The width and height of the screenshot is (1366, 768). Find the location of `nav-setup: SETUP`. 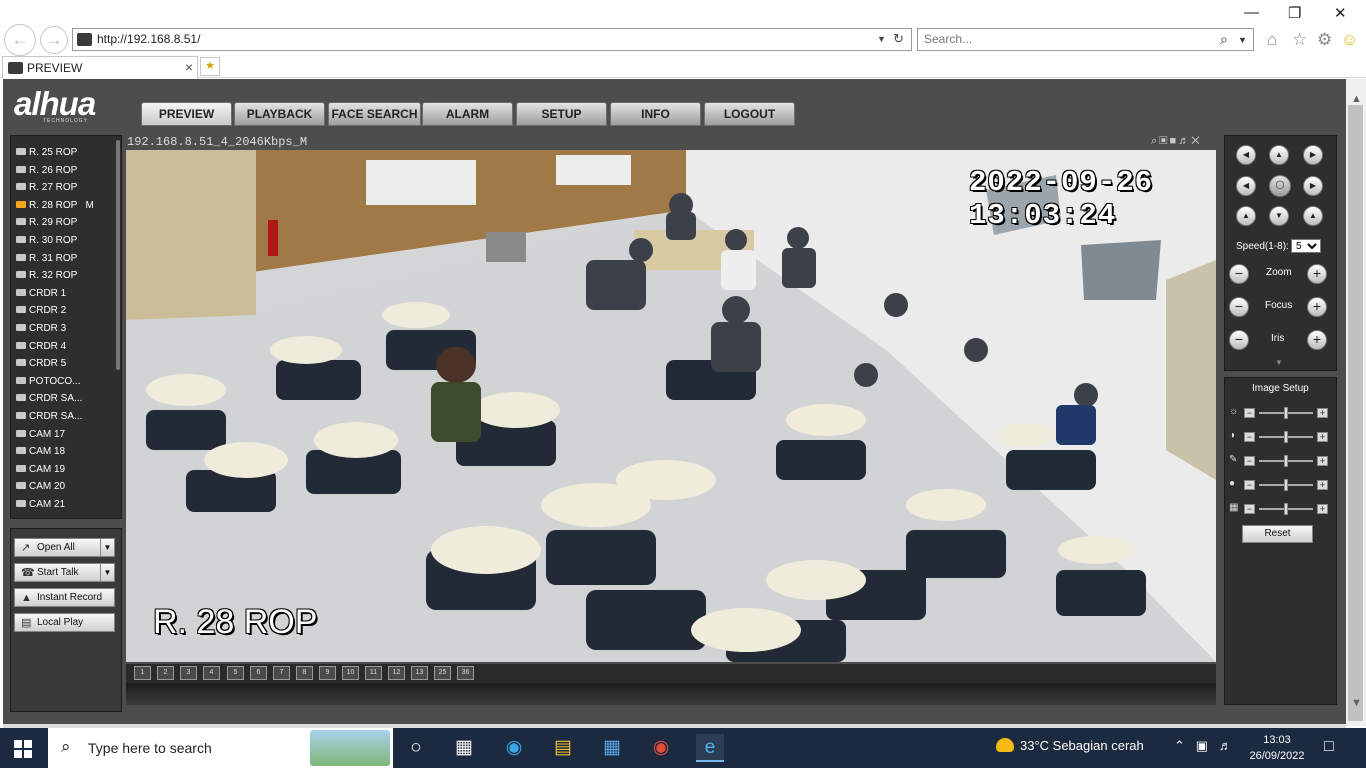

nav-setup: SETUP is located at coordinates (561, 114).